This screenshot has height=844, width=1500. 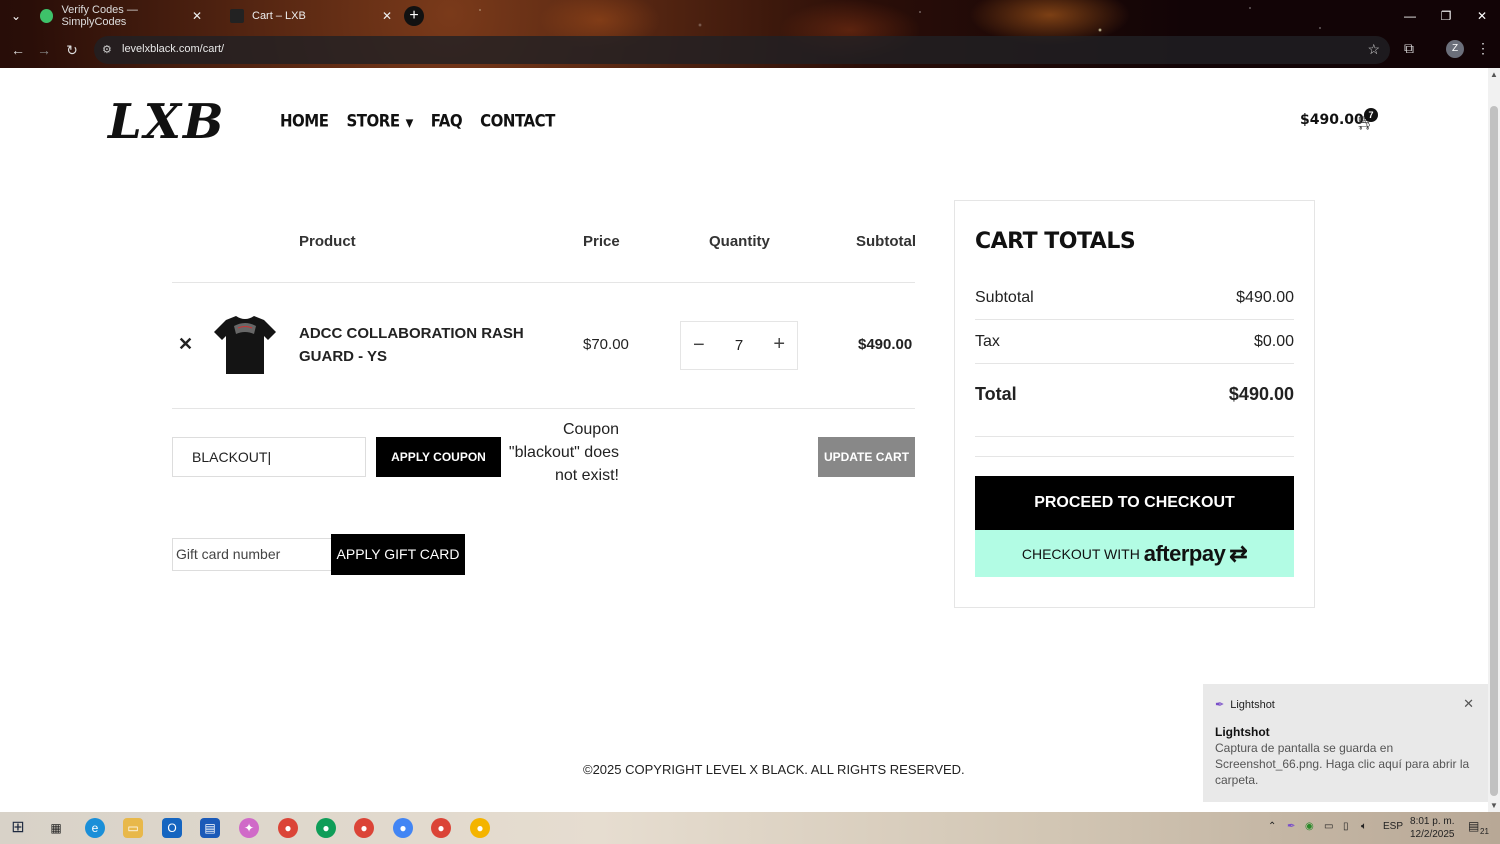 What do you see at coordinates (133, 828) in the screenshot?
I see `file-explorer-icon: ▭` at bounding box center [133, 828].